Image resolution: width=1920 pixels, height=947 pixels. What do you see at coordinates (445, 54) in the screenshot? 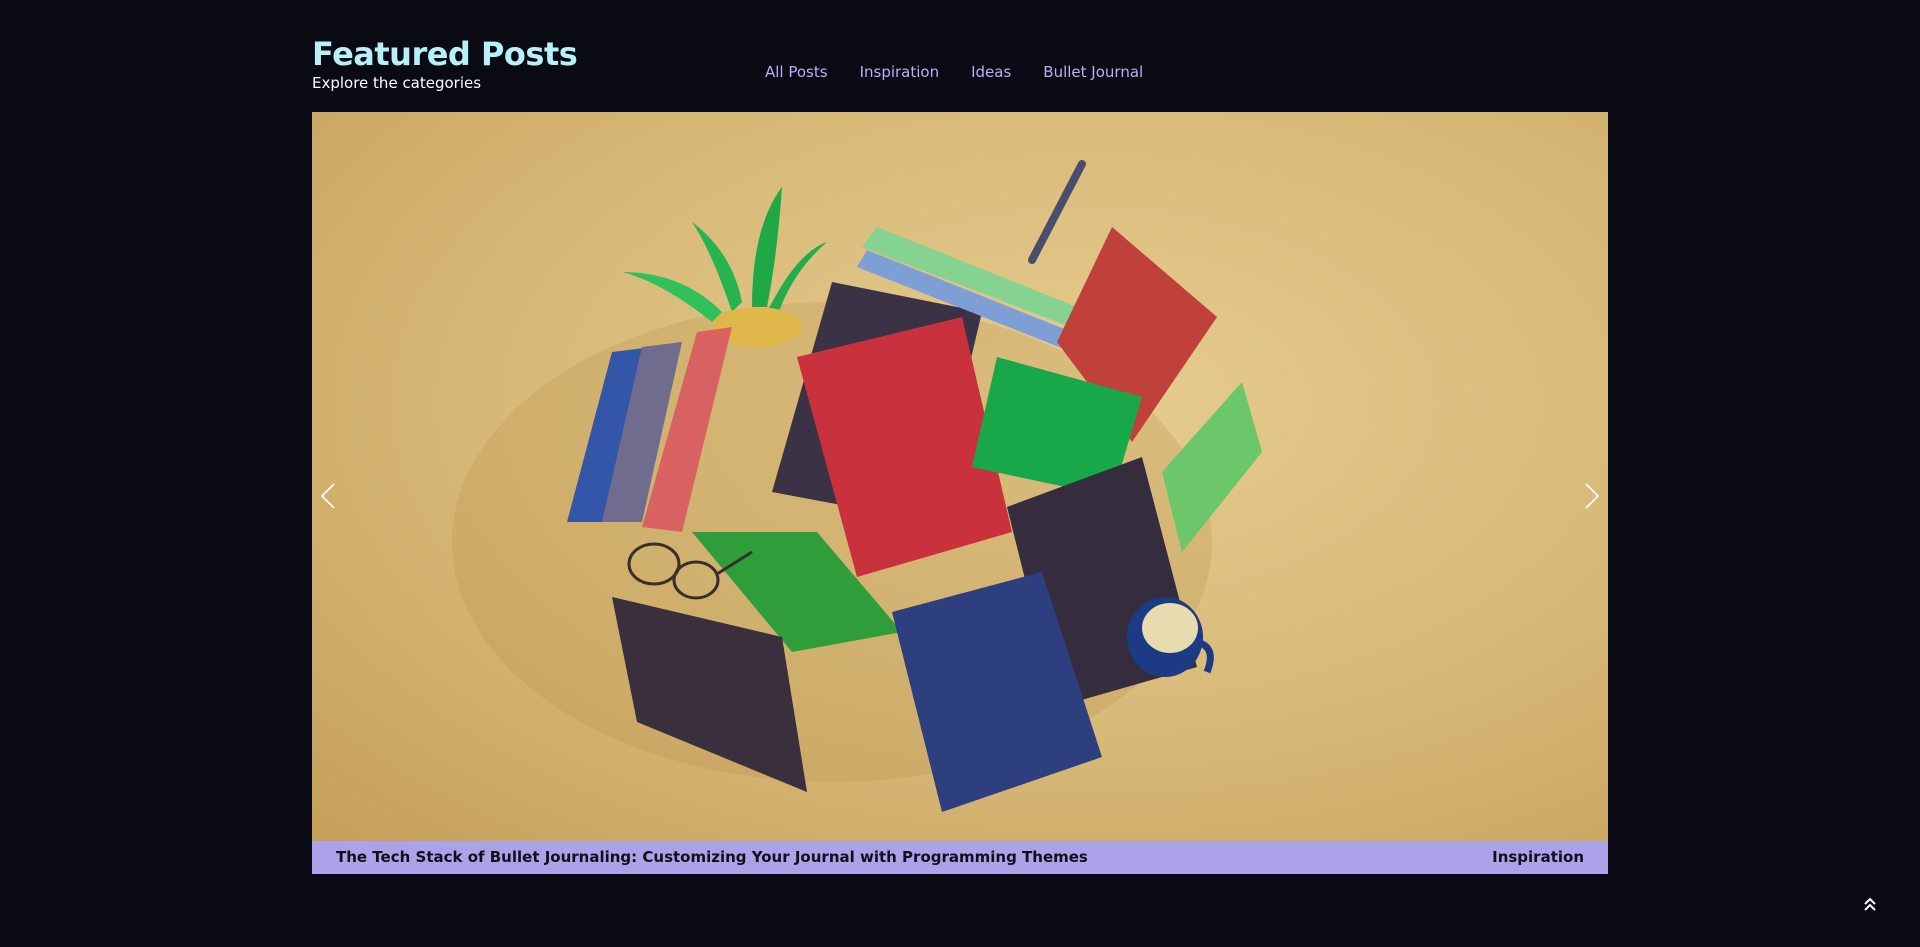
I see `page-title: Featured Posts` at bounding box center [445, 54].